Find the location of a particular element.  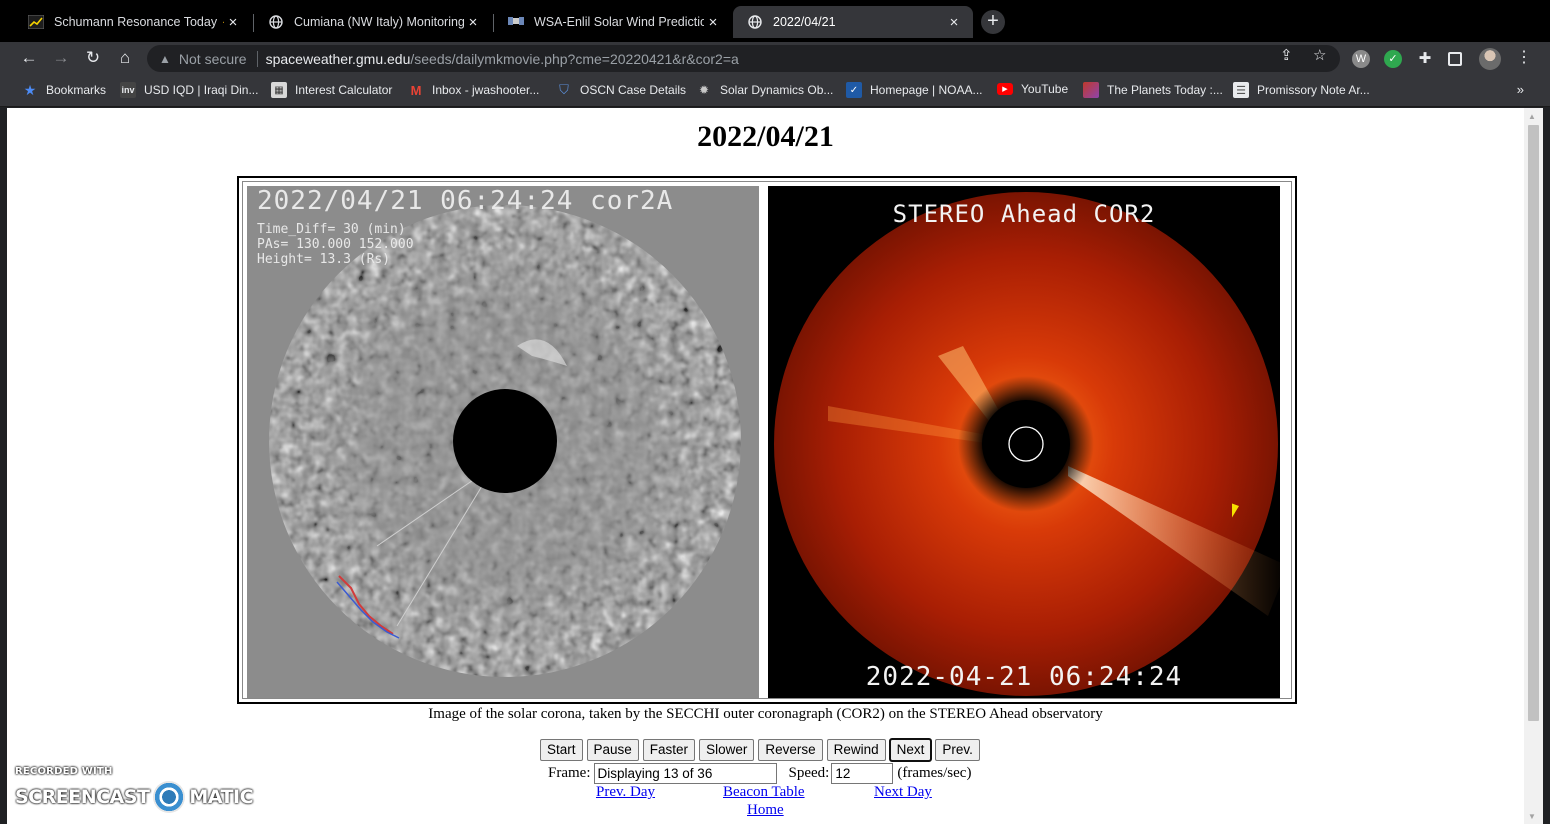

bookmark-oscn: ⛉ OSCN Case Details is located at coordinates (621, 90).